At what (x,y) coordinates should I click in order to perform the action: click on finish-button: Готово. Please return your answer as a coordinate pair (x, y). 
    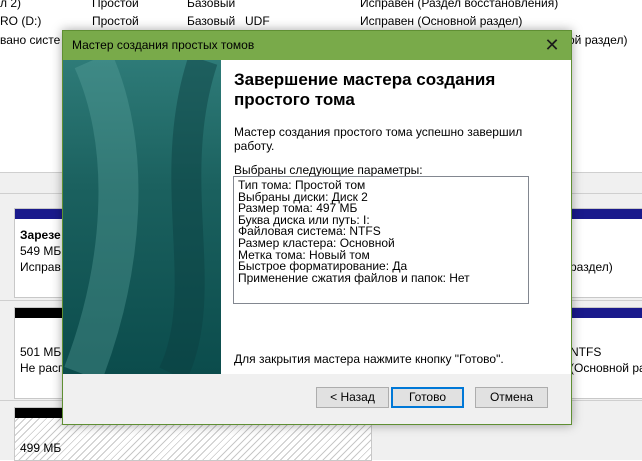
    Looking at the image, I should click on (427, 397).